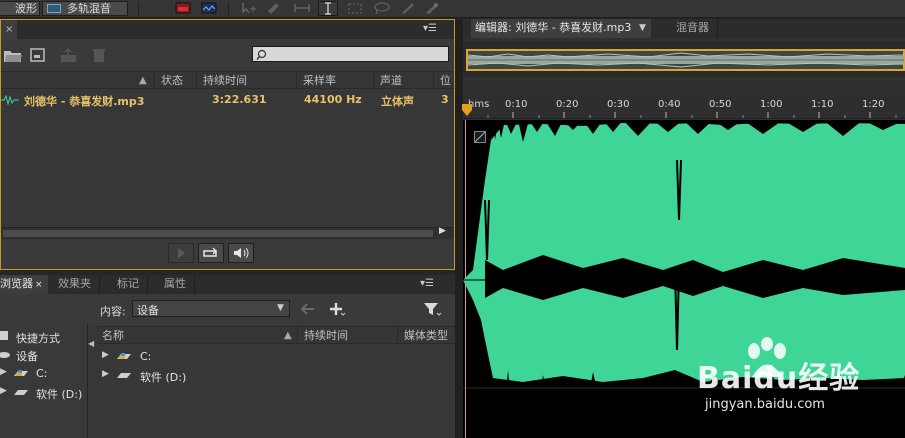 The image size is (905, 438). I want to click on playhead-icon, so click(467, 111).